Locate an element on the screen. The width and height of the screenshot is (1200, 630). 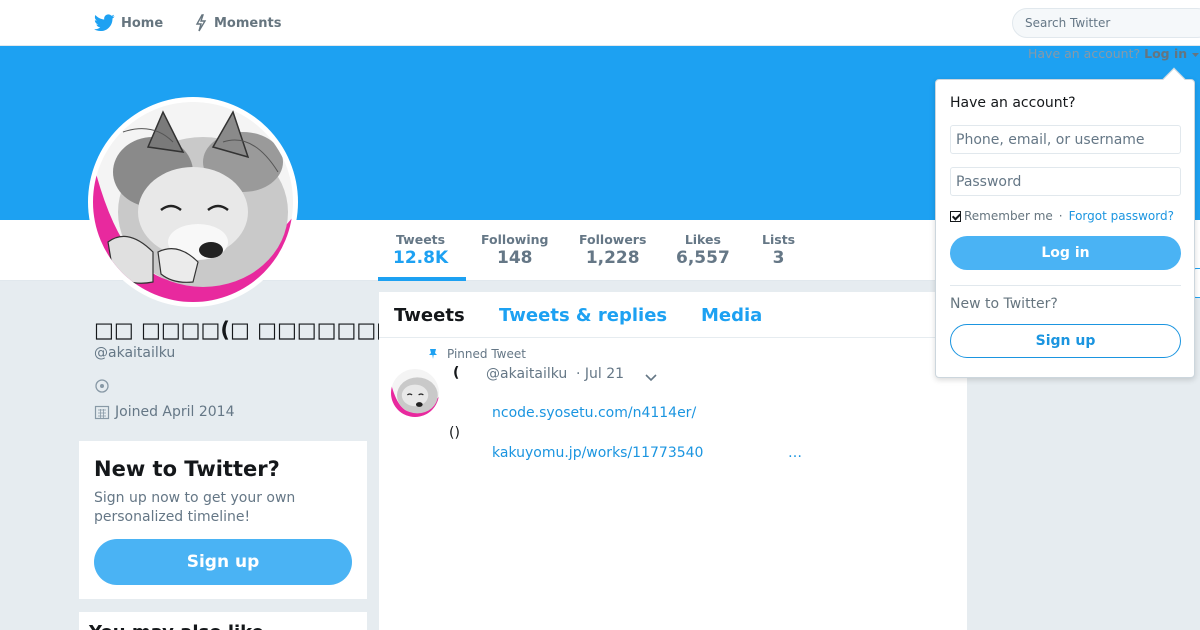
stat-tweets: Tweets 12.8K is located at coordinates (420, 250).